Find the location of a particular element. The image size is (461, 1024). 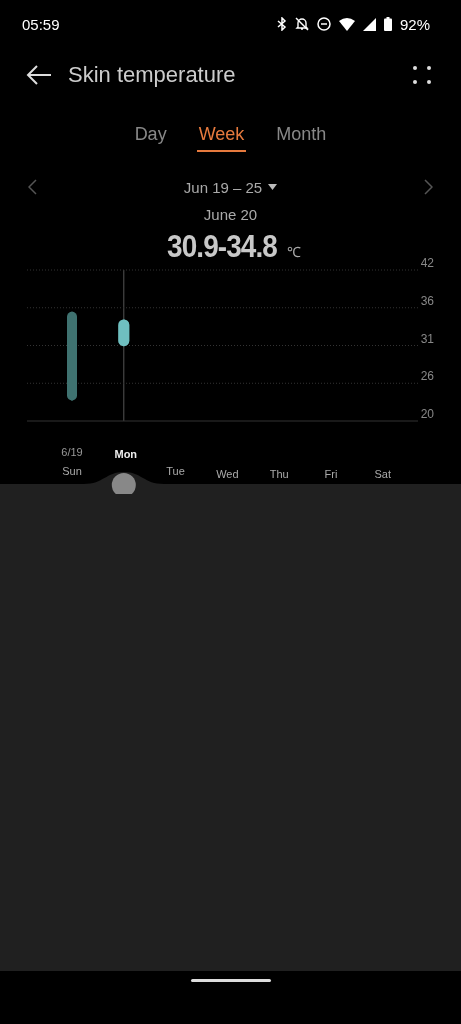

back-arrow-icon is located at coordinates (39, 75).